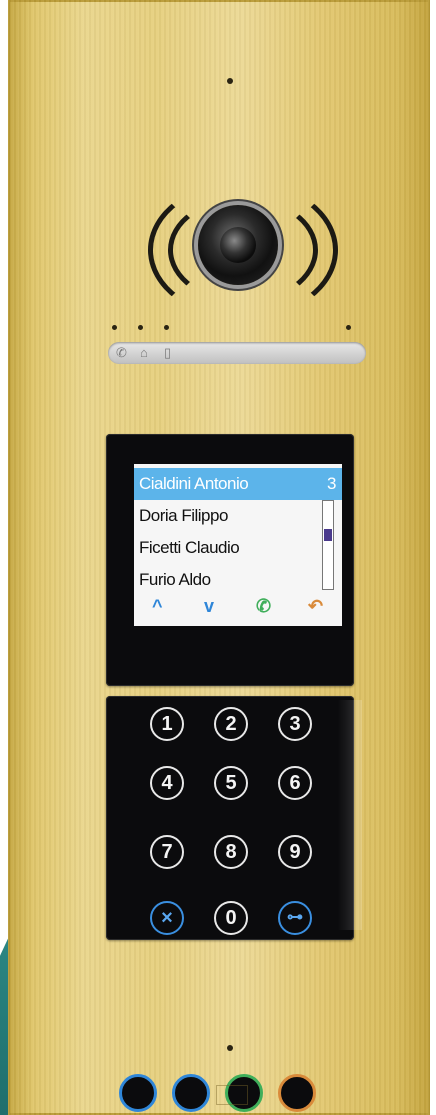 This screenshot has width=436, height=1115. What do you see at coordinates (209, 606) in the screenshot?
I see `down-arrow-icon: v` at bounding box center [209, 606].